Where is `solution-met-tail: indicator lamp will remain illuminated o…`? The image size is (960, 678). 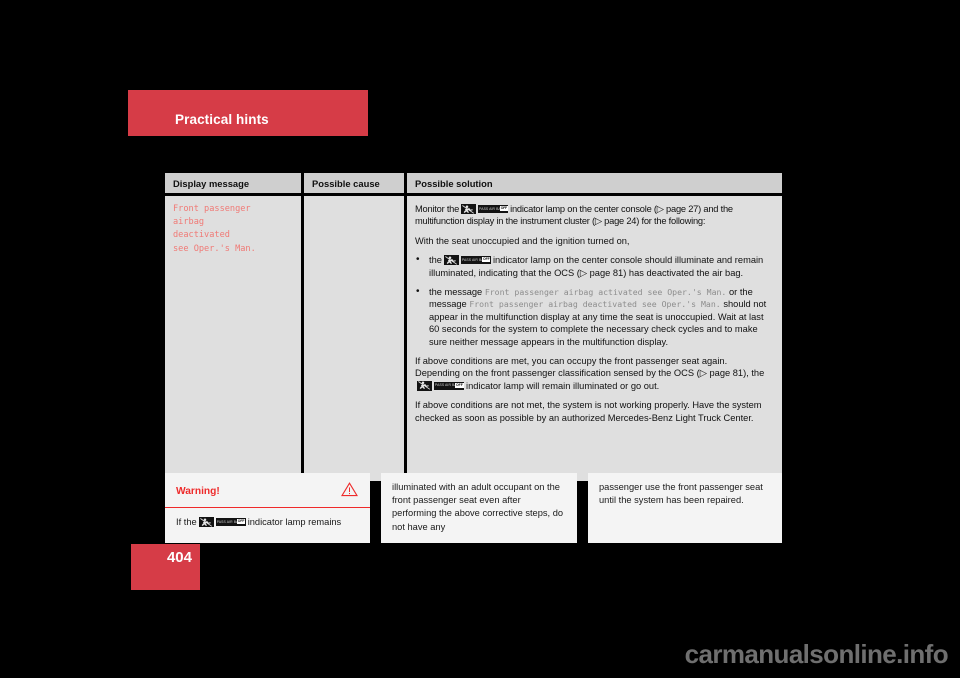
solution-met-tail: indicator lamp will remain illuminated o… is located at coordinates (563, 385).